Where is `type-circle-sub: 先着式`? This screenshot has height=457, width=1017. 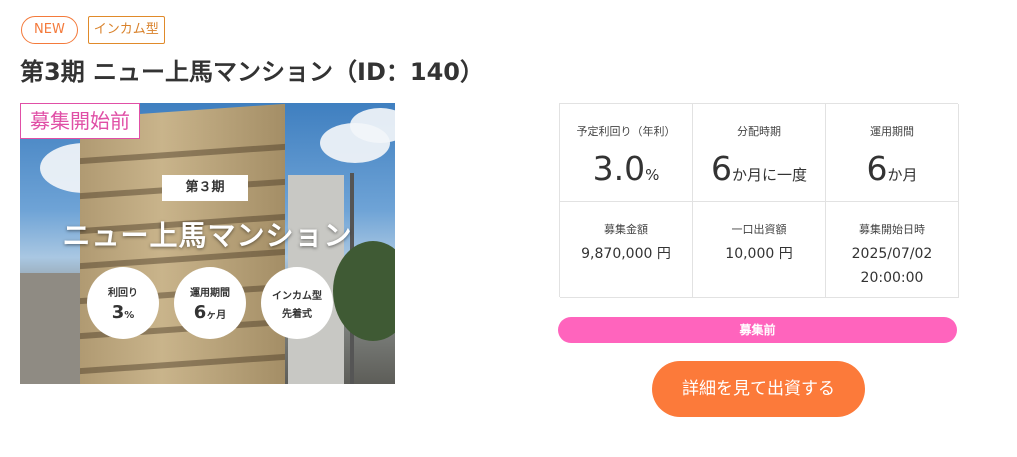 type-circle-sub: 先着式 is located at coordinates (297, 314).